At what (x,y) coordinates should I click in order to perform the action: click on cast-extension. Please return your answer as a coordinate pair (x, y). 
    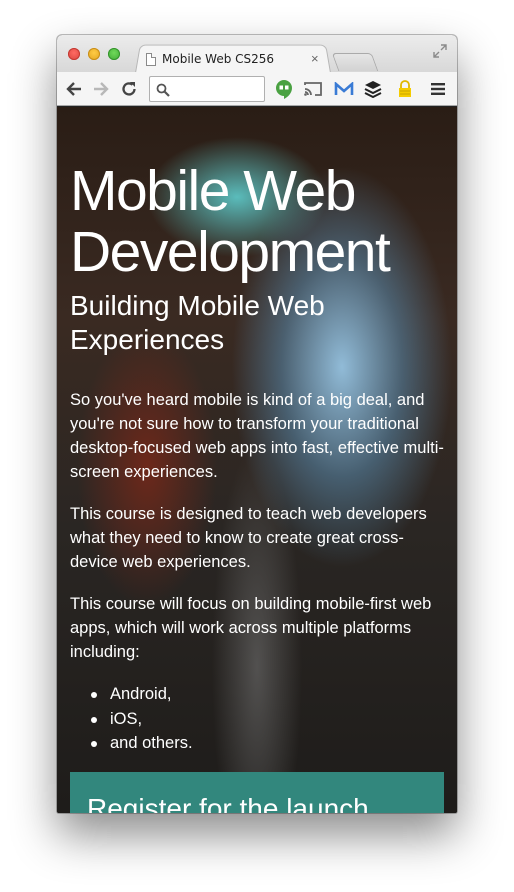
    Looking at the image, I should click on (313, 89).